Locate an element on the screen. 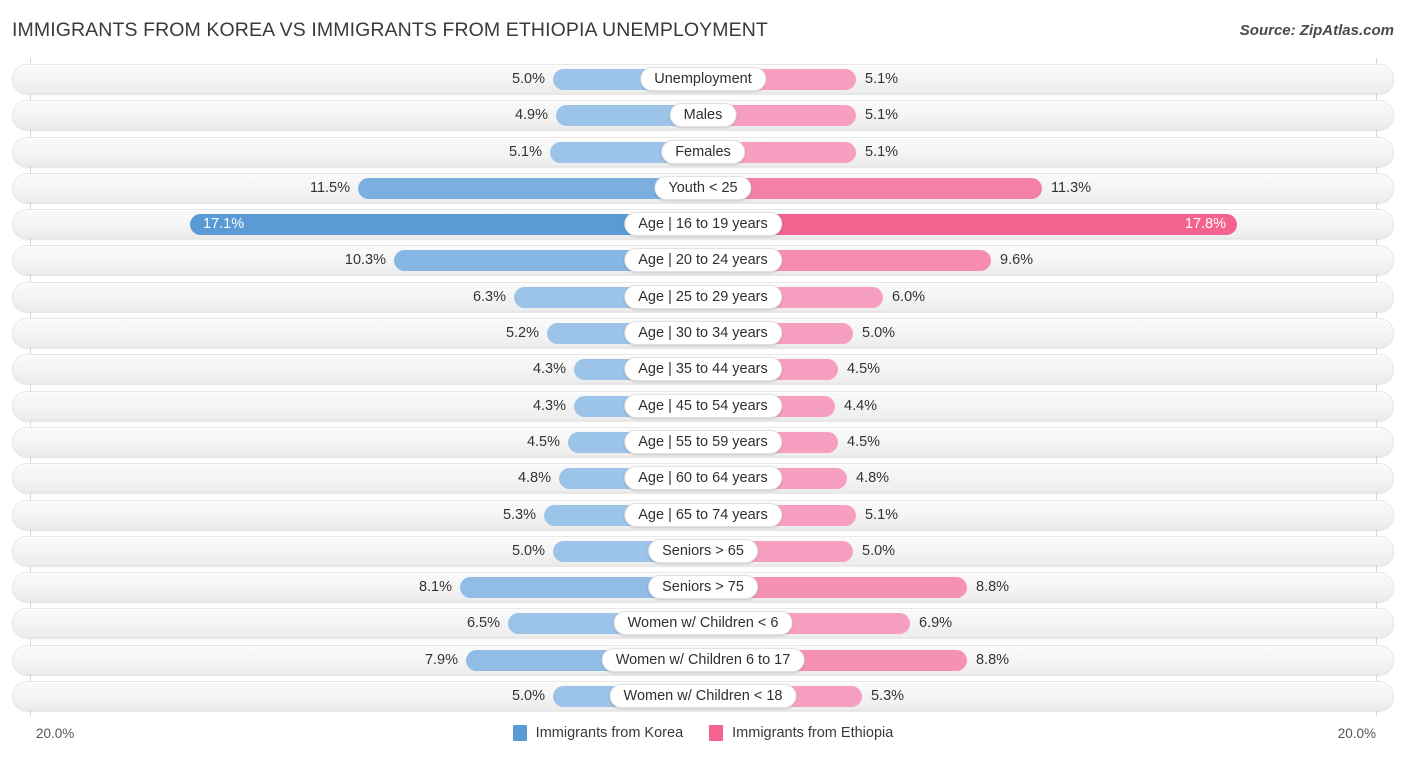 The width and height of the screenshot is (1406, 757). row-label-pill: Youth < 25 is located at coordinates (703, 187).